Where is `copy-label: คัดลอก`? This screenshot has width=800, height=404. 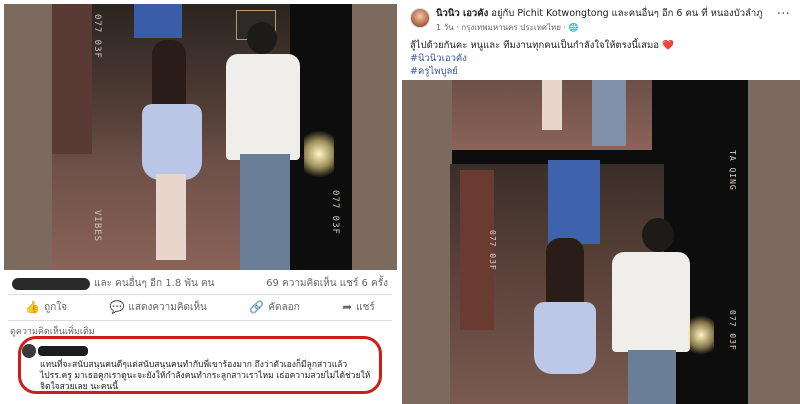 copy-label: คัดลอก is located at coordinates (284, 307).